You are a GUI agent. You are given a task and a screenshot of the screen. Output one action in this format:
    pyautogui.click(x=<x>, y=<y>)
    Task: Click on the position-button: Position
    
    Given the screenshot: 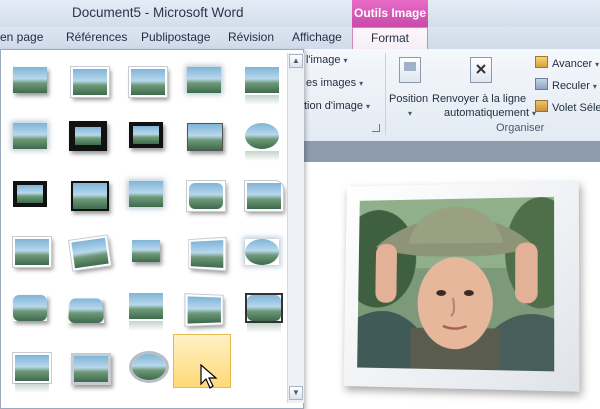 What is the action you would take?
    pyautogui.click(x=408, y=99)
    